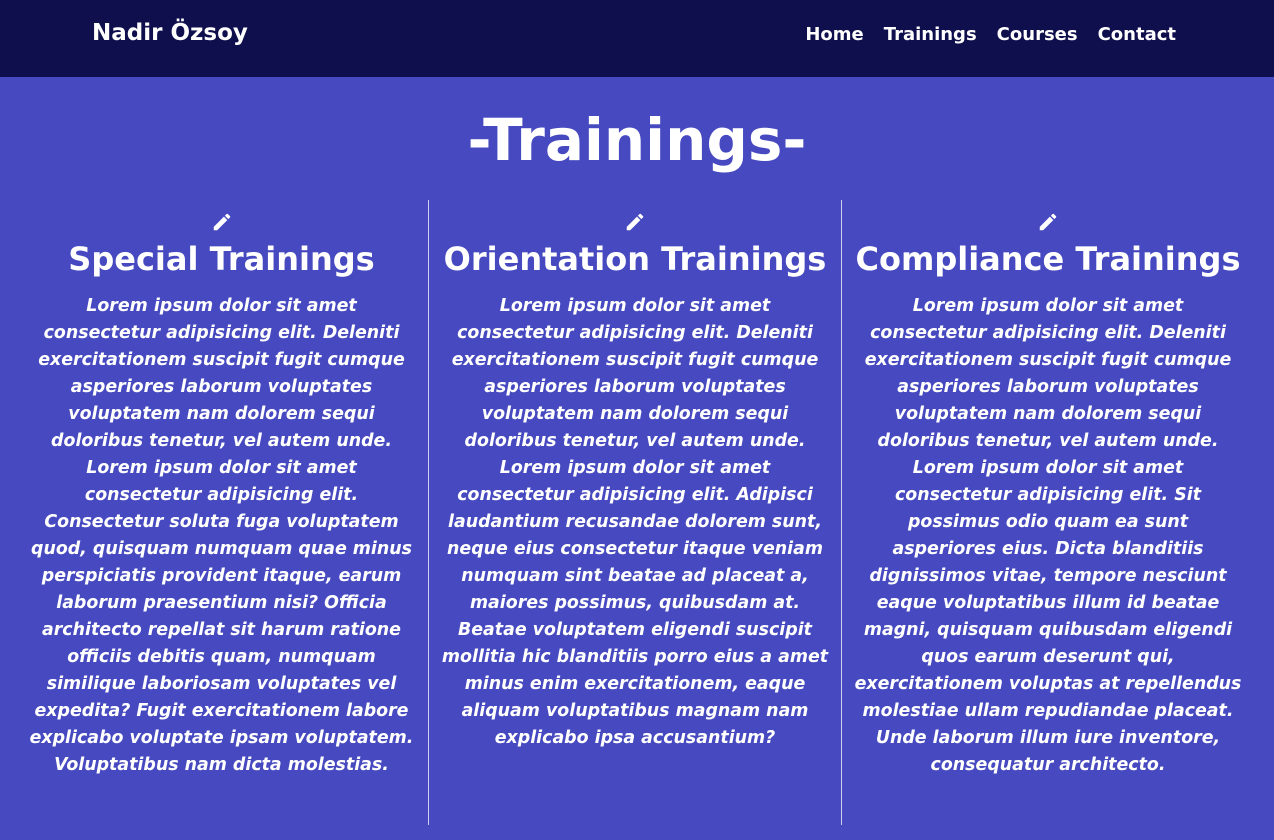  What do you see at coordinates (1048, 259) in the screenshot?
I see `column-title: Compliance Trainings` at bounding box center [1048, 259].